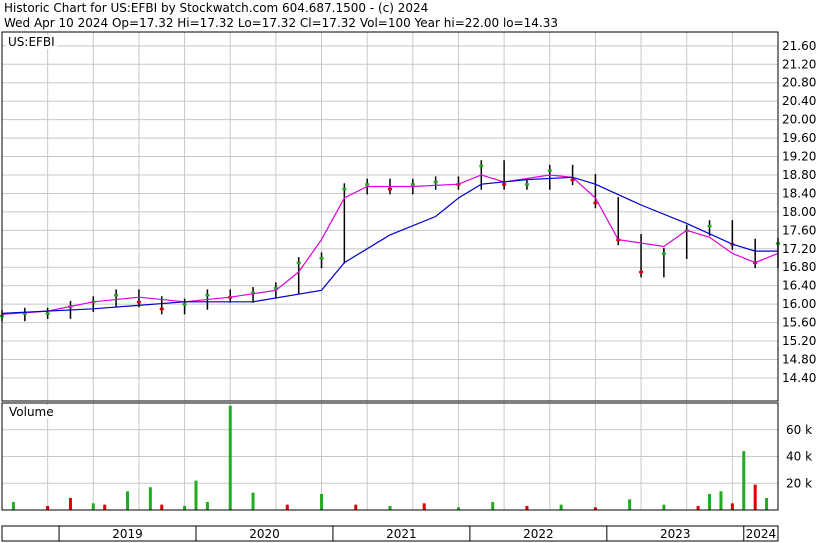 The height and width of the screenshot is (543, 830). Describe the element at coordinates (799, 359) in the screenshot. I see `price-tick-label: 14.80` at that location.